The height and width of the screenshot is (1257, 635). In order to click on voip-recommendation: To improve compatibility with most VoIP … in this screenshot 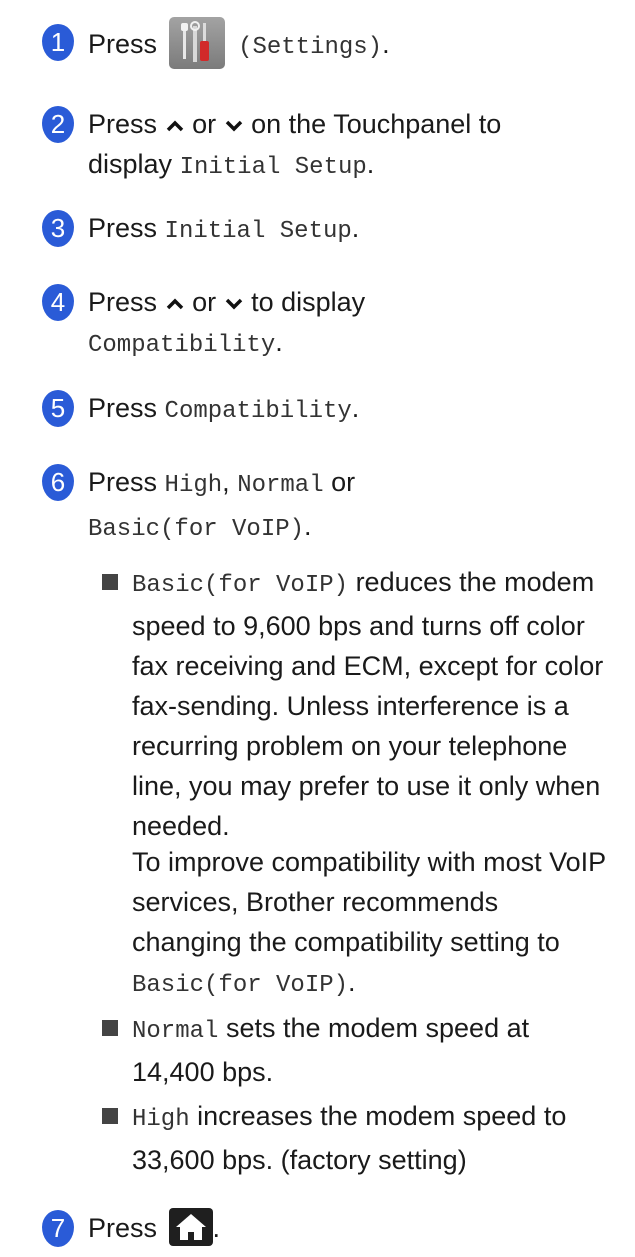, I will do `click(373, 924)`.